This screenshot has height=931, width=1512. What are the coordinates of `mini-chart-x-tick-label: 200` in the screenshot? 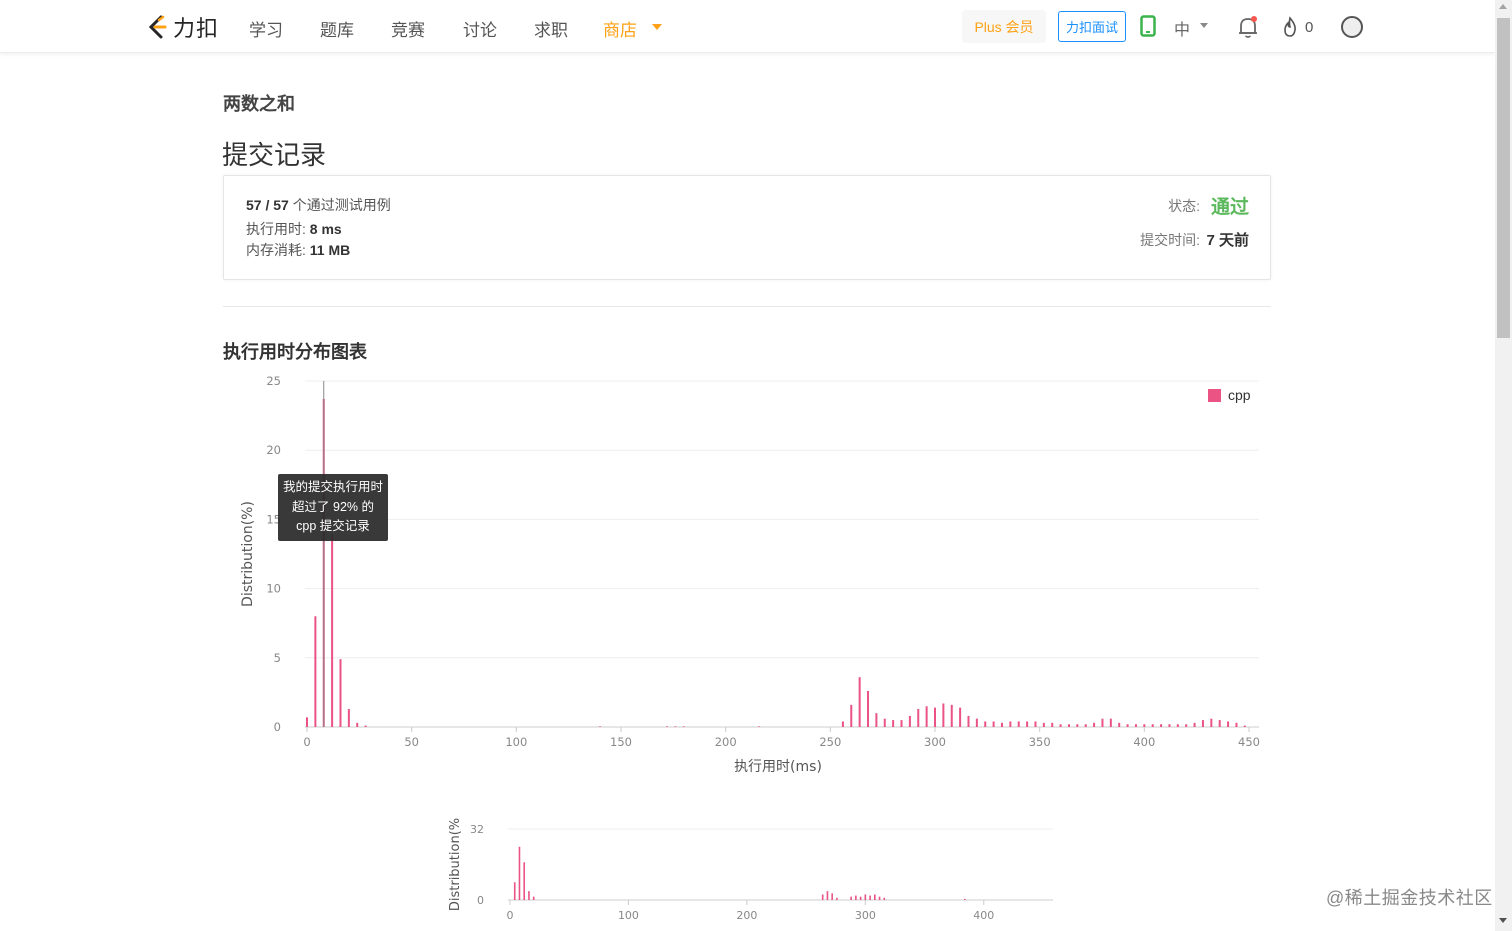 It's located at (746, 915).